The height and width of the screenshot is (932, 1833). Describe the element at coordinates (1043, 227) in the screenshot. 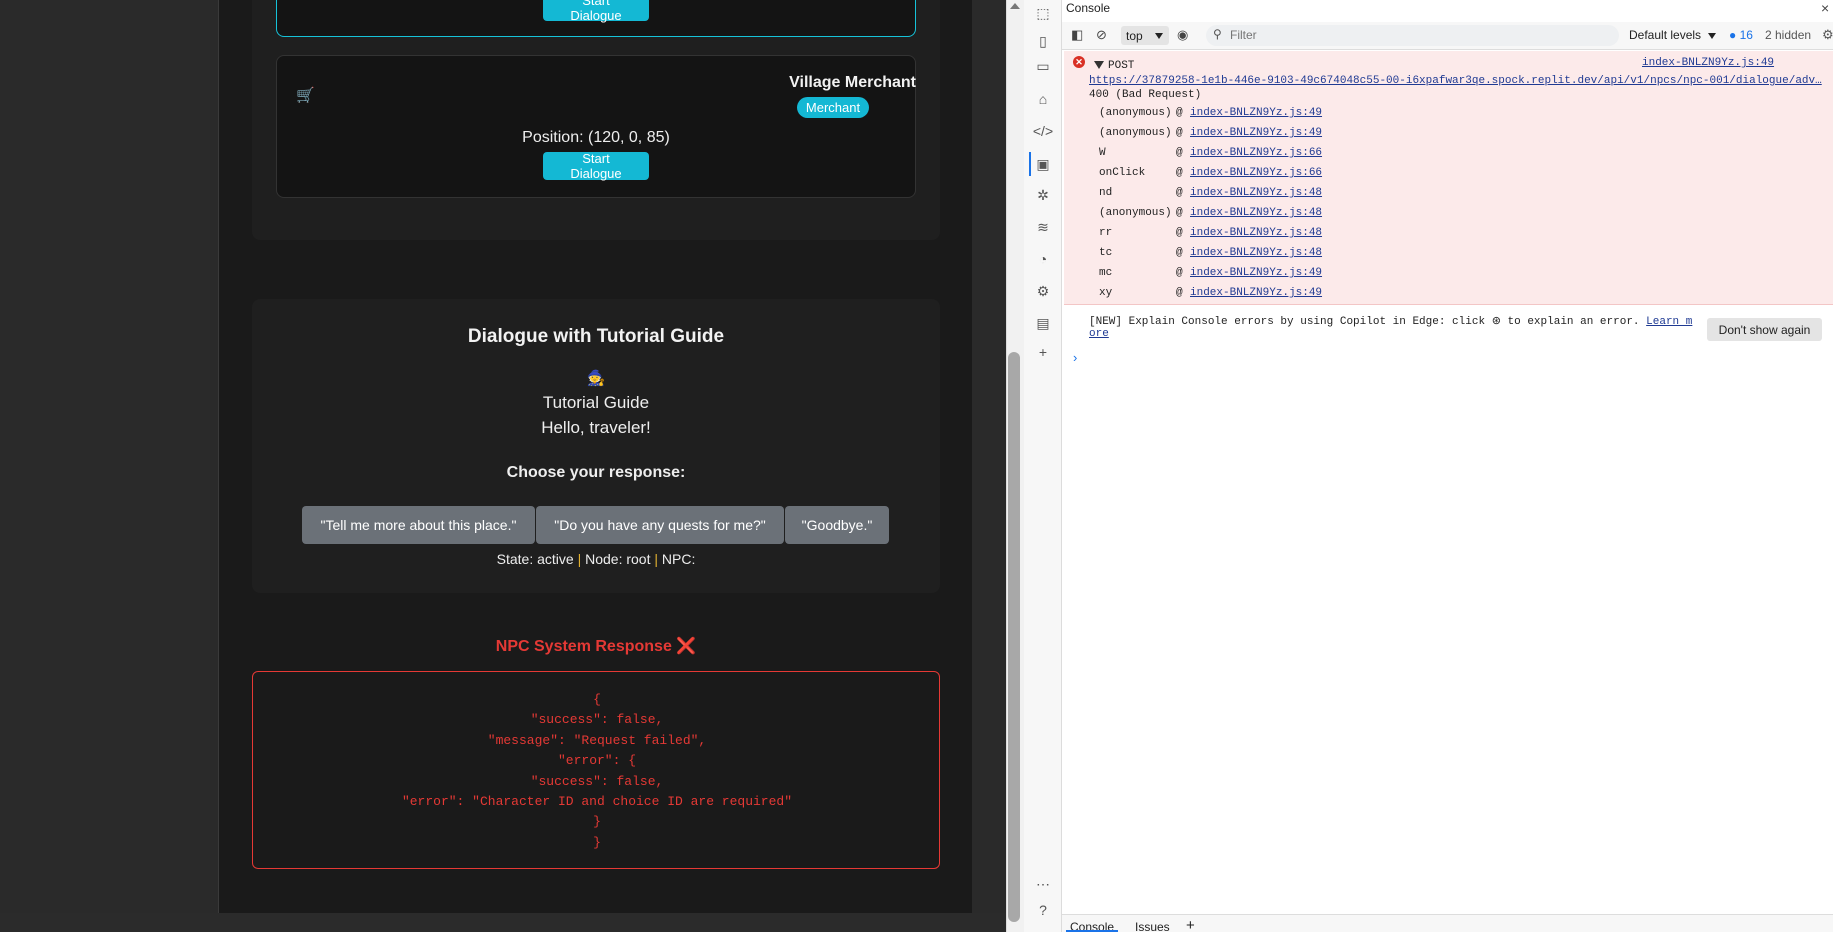

I see `network-wifi-icon: ≋` at that location.